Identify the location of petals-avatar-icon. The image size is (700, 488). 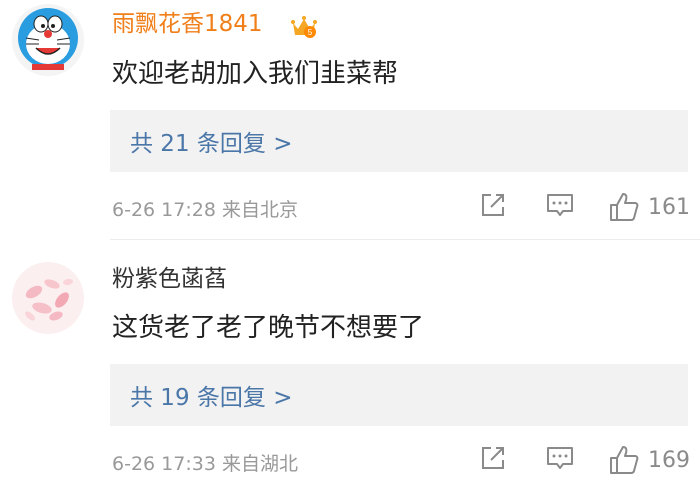
(48, 298).